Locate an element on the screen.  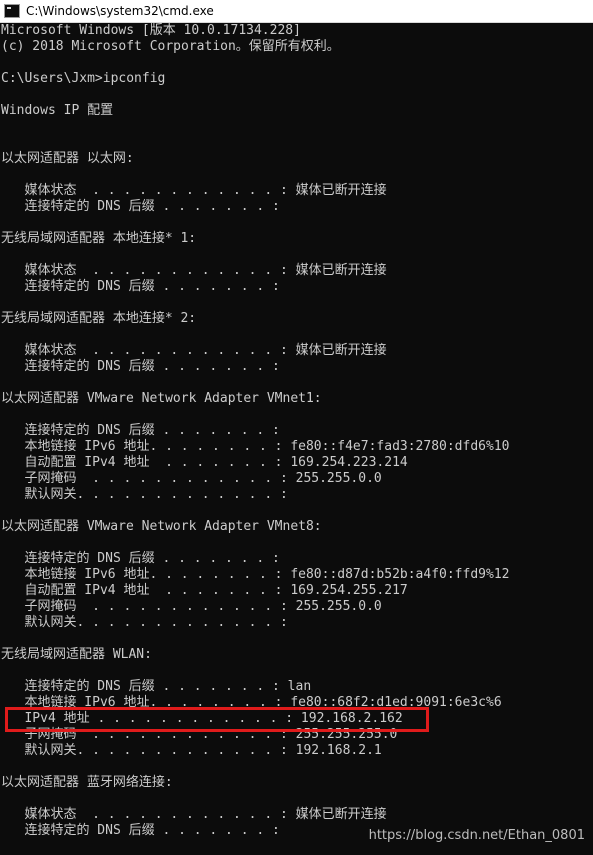
watermark: https://blog.csdn.net/Ethan_0801 is located at coordinates (476, 835).